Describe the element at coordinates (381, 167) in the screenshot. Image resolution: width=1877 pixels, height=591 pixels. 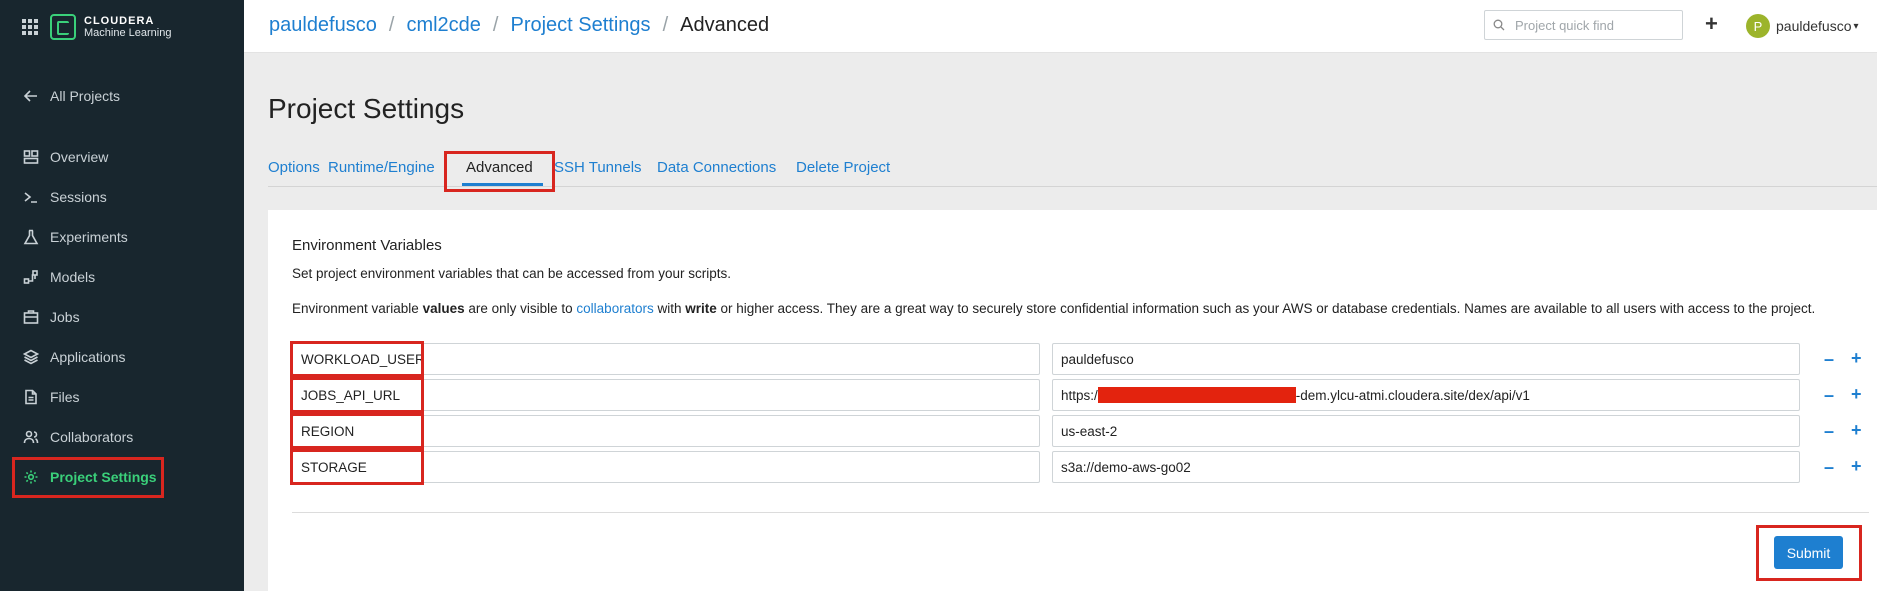
I see `tab-runtime-engine: Runtime/Engine` at that location.